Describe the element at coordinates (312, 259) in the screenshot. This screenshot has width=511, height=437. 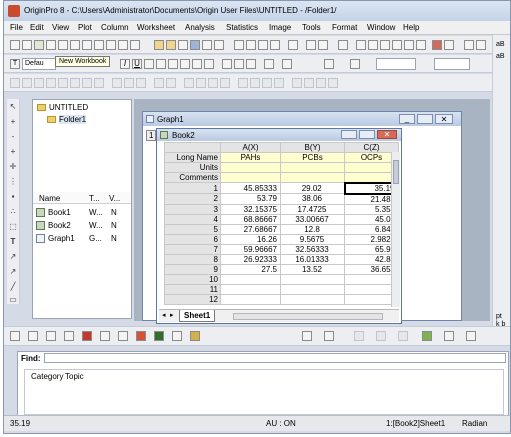
I see `cell: 16.01333` at that location.